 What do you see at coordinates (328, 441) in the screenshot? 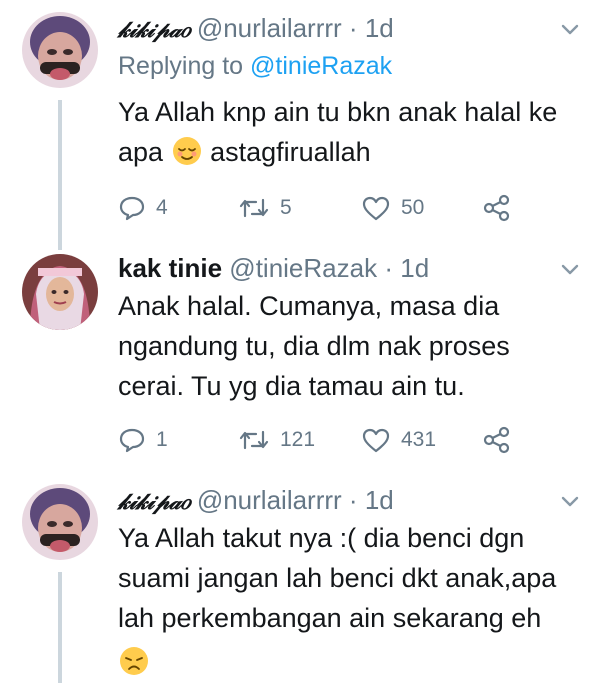
I see `tweet-actions: 1 121 431` at bounding box center [328, 441].